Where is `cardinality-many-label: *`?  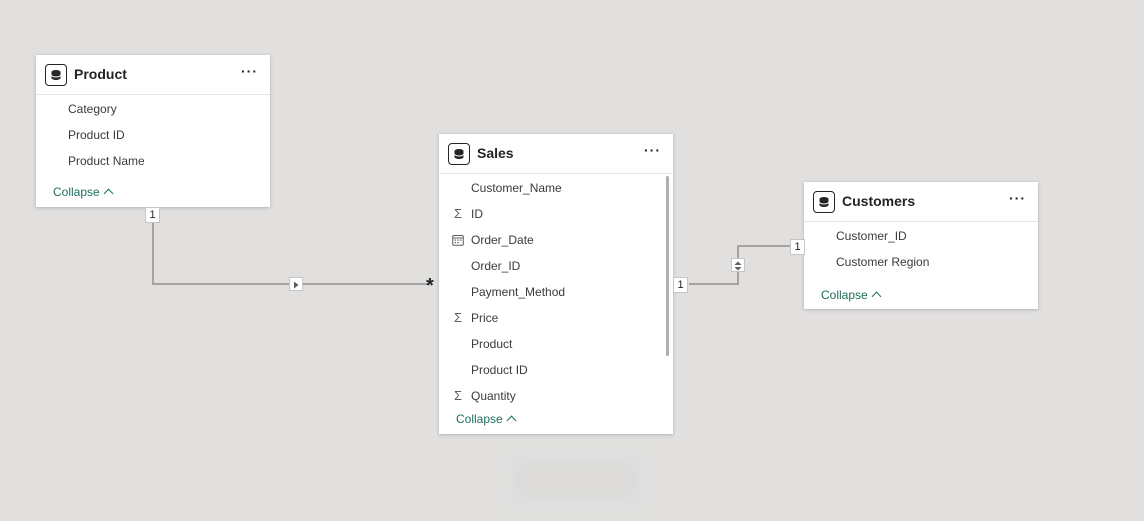 cardinality-many-label: * is located at coordinates (430, 286).